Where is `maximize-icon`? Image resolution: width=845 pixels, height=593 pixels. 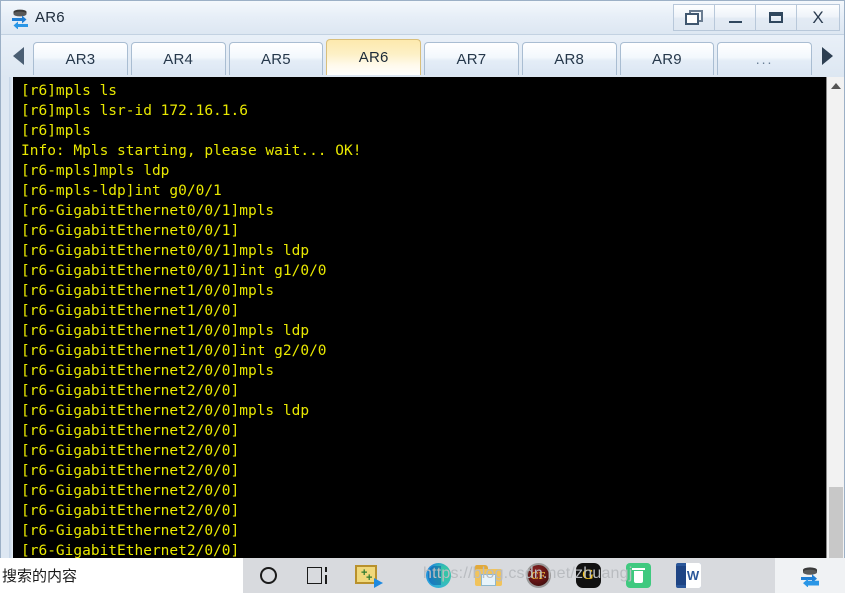 maximize-icon is located at coordinates (776, 17).